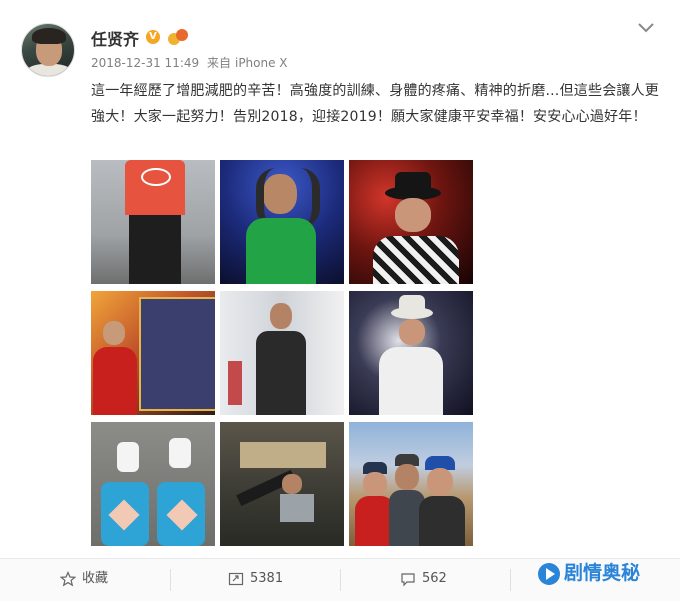 Image resolution: width=680 pixels, height=601 pixels. I want to click on favorite-button: 收藏, so click(84, 580).